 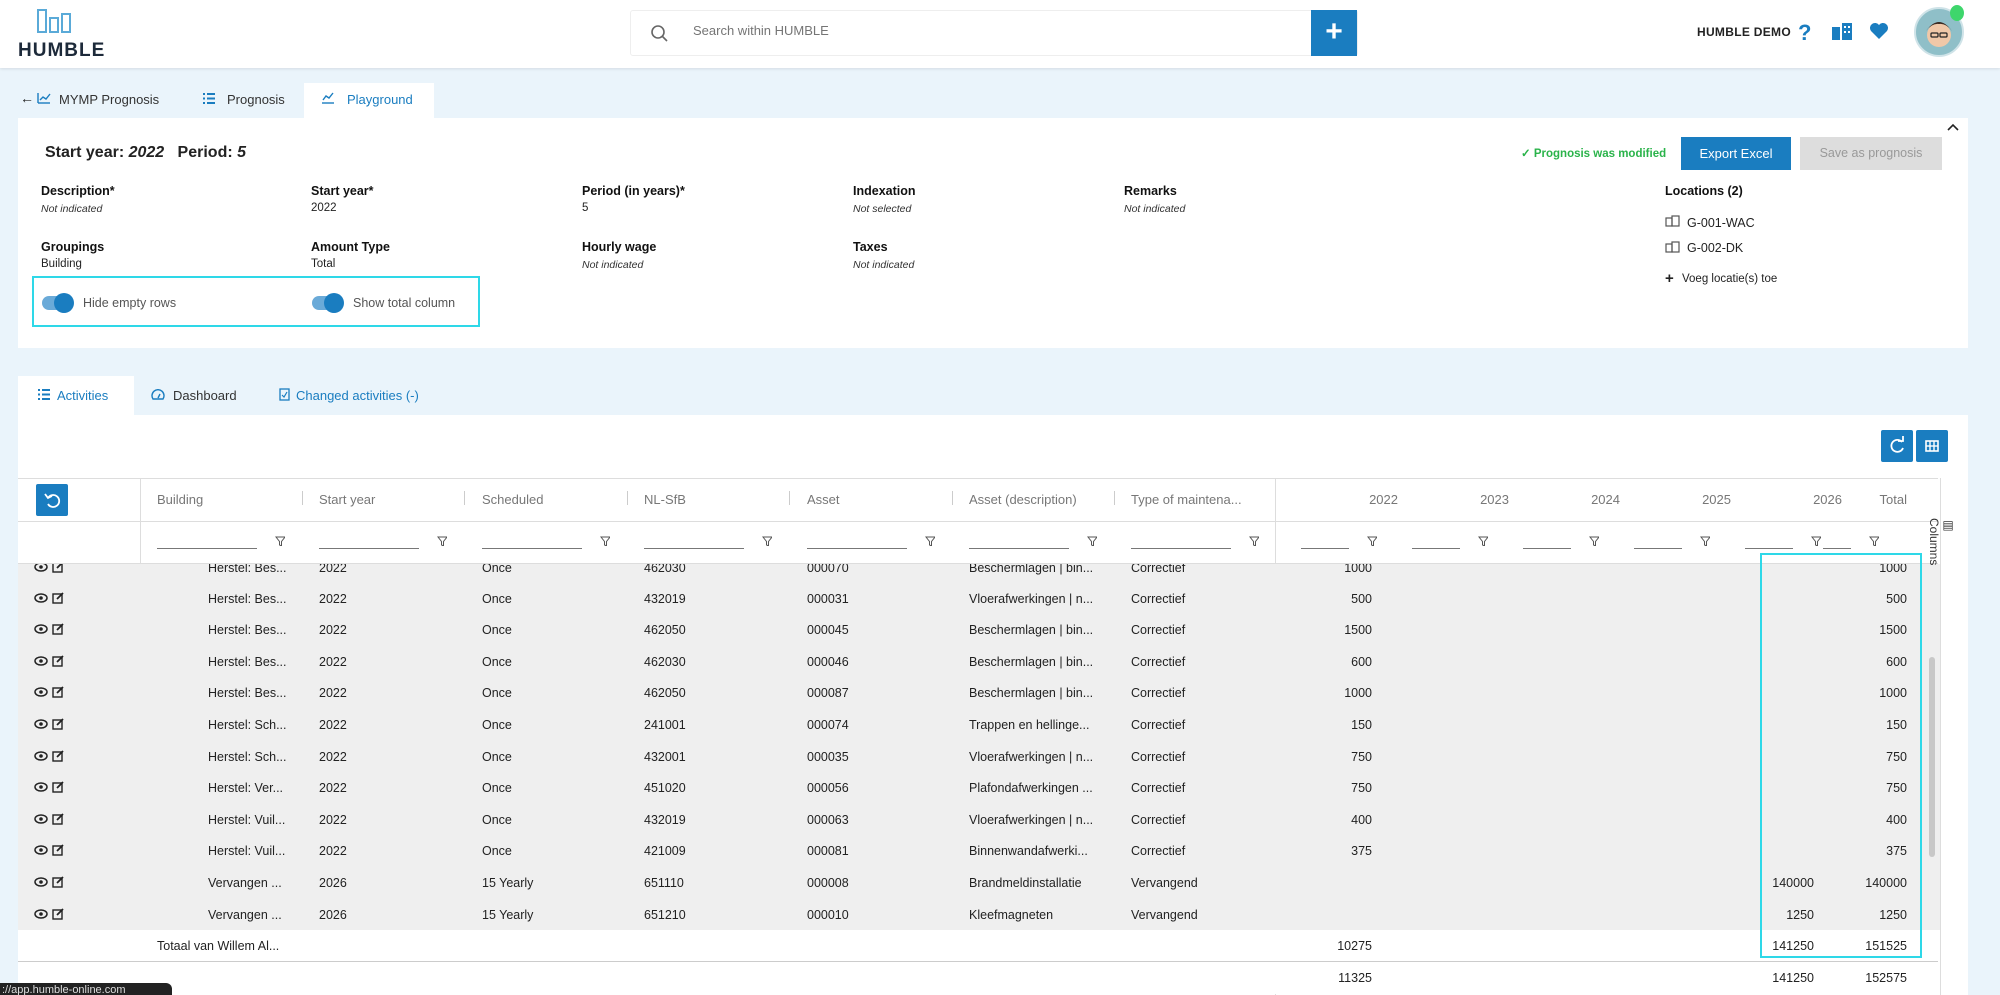 What do you see at coordinates (983, 30) in the screenshot?
I see `search-input` at bounding box center [983, 30].